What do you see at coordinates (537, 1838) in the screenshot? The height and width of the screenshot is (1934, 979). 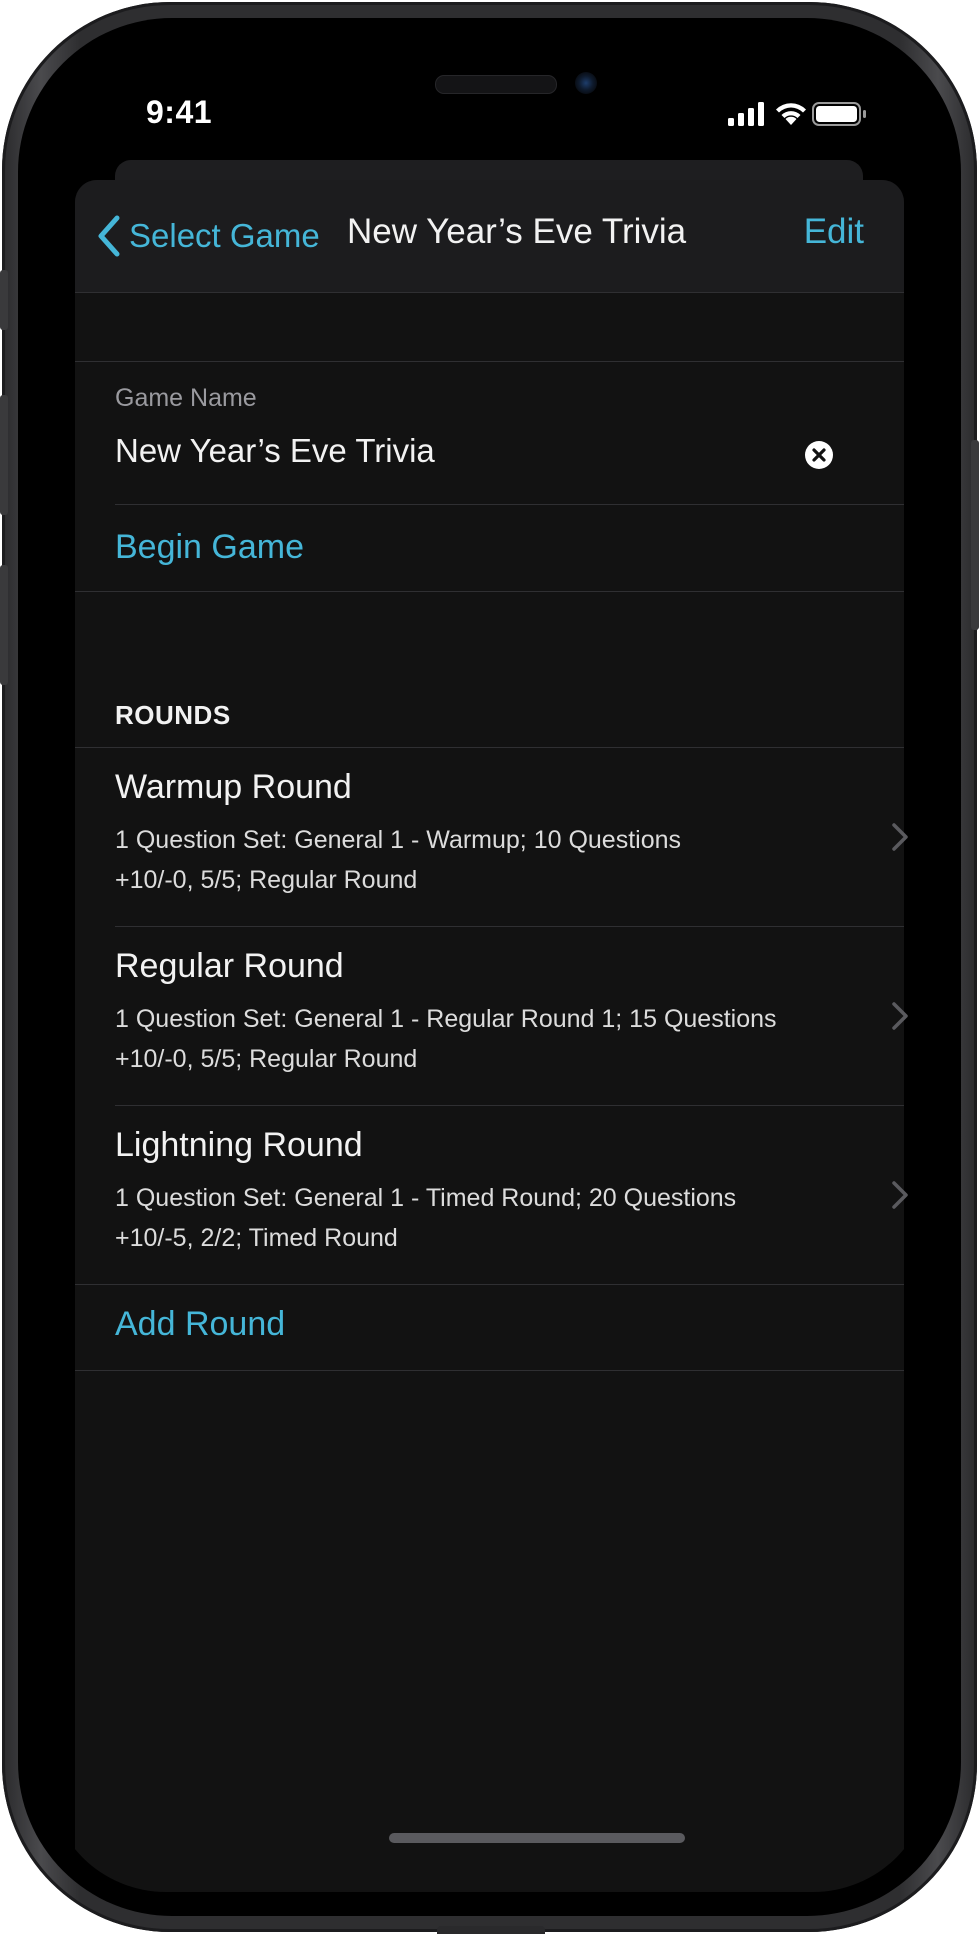 I see `home-indicator` at bounding box center [537, 1838].